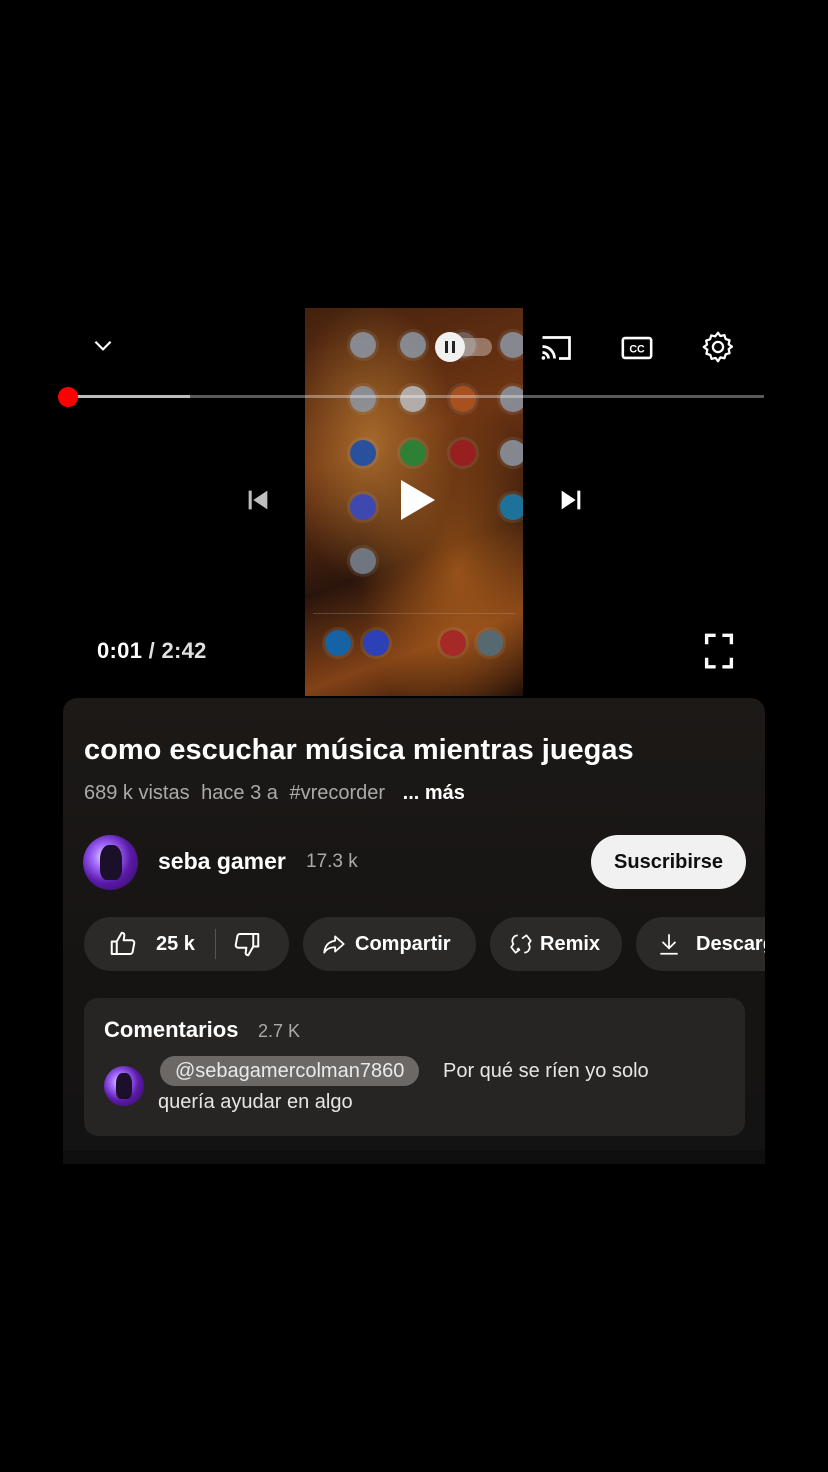 This screenshot has width=828, height=1472. I want to click on remix-icon, so click(521, 944).